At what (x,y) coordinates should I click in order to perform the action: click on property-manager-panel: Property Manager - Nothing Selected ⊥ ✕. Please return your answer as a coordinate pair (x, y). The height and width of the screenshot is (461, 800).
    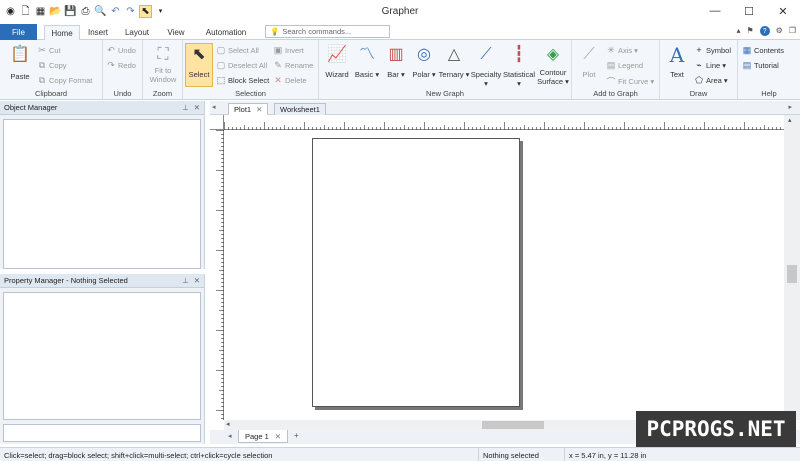
    Looking at the image, I should click on (102, 359).